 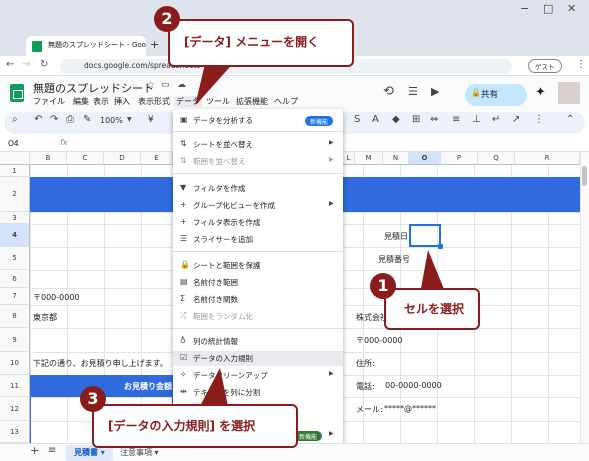 I want to click on callout-1-text: セルを選択, so click(x=434, y=309).